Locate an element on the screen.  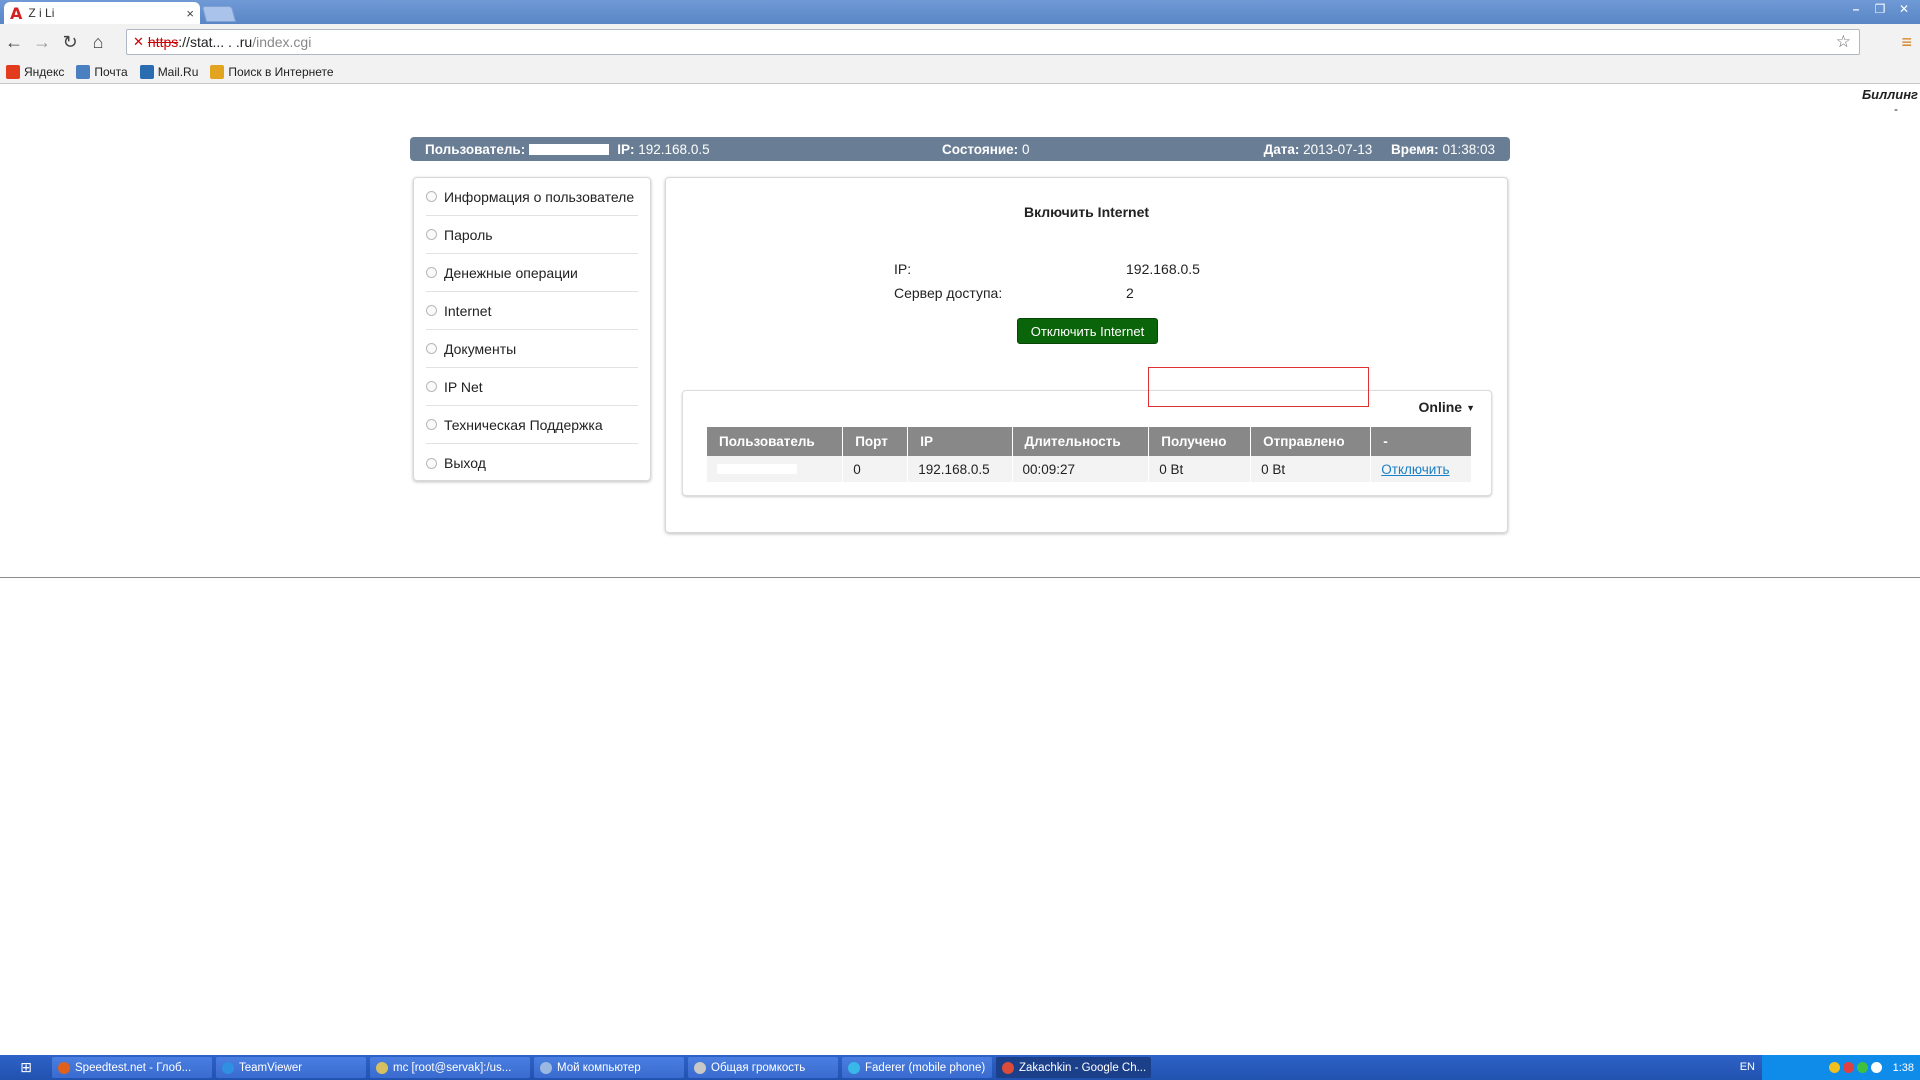
tab-close-icon: × is located at coordinates (190, 13).